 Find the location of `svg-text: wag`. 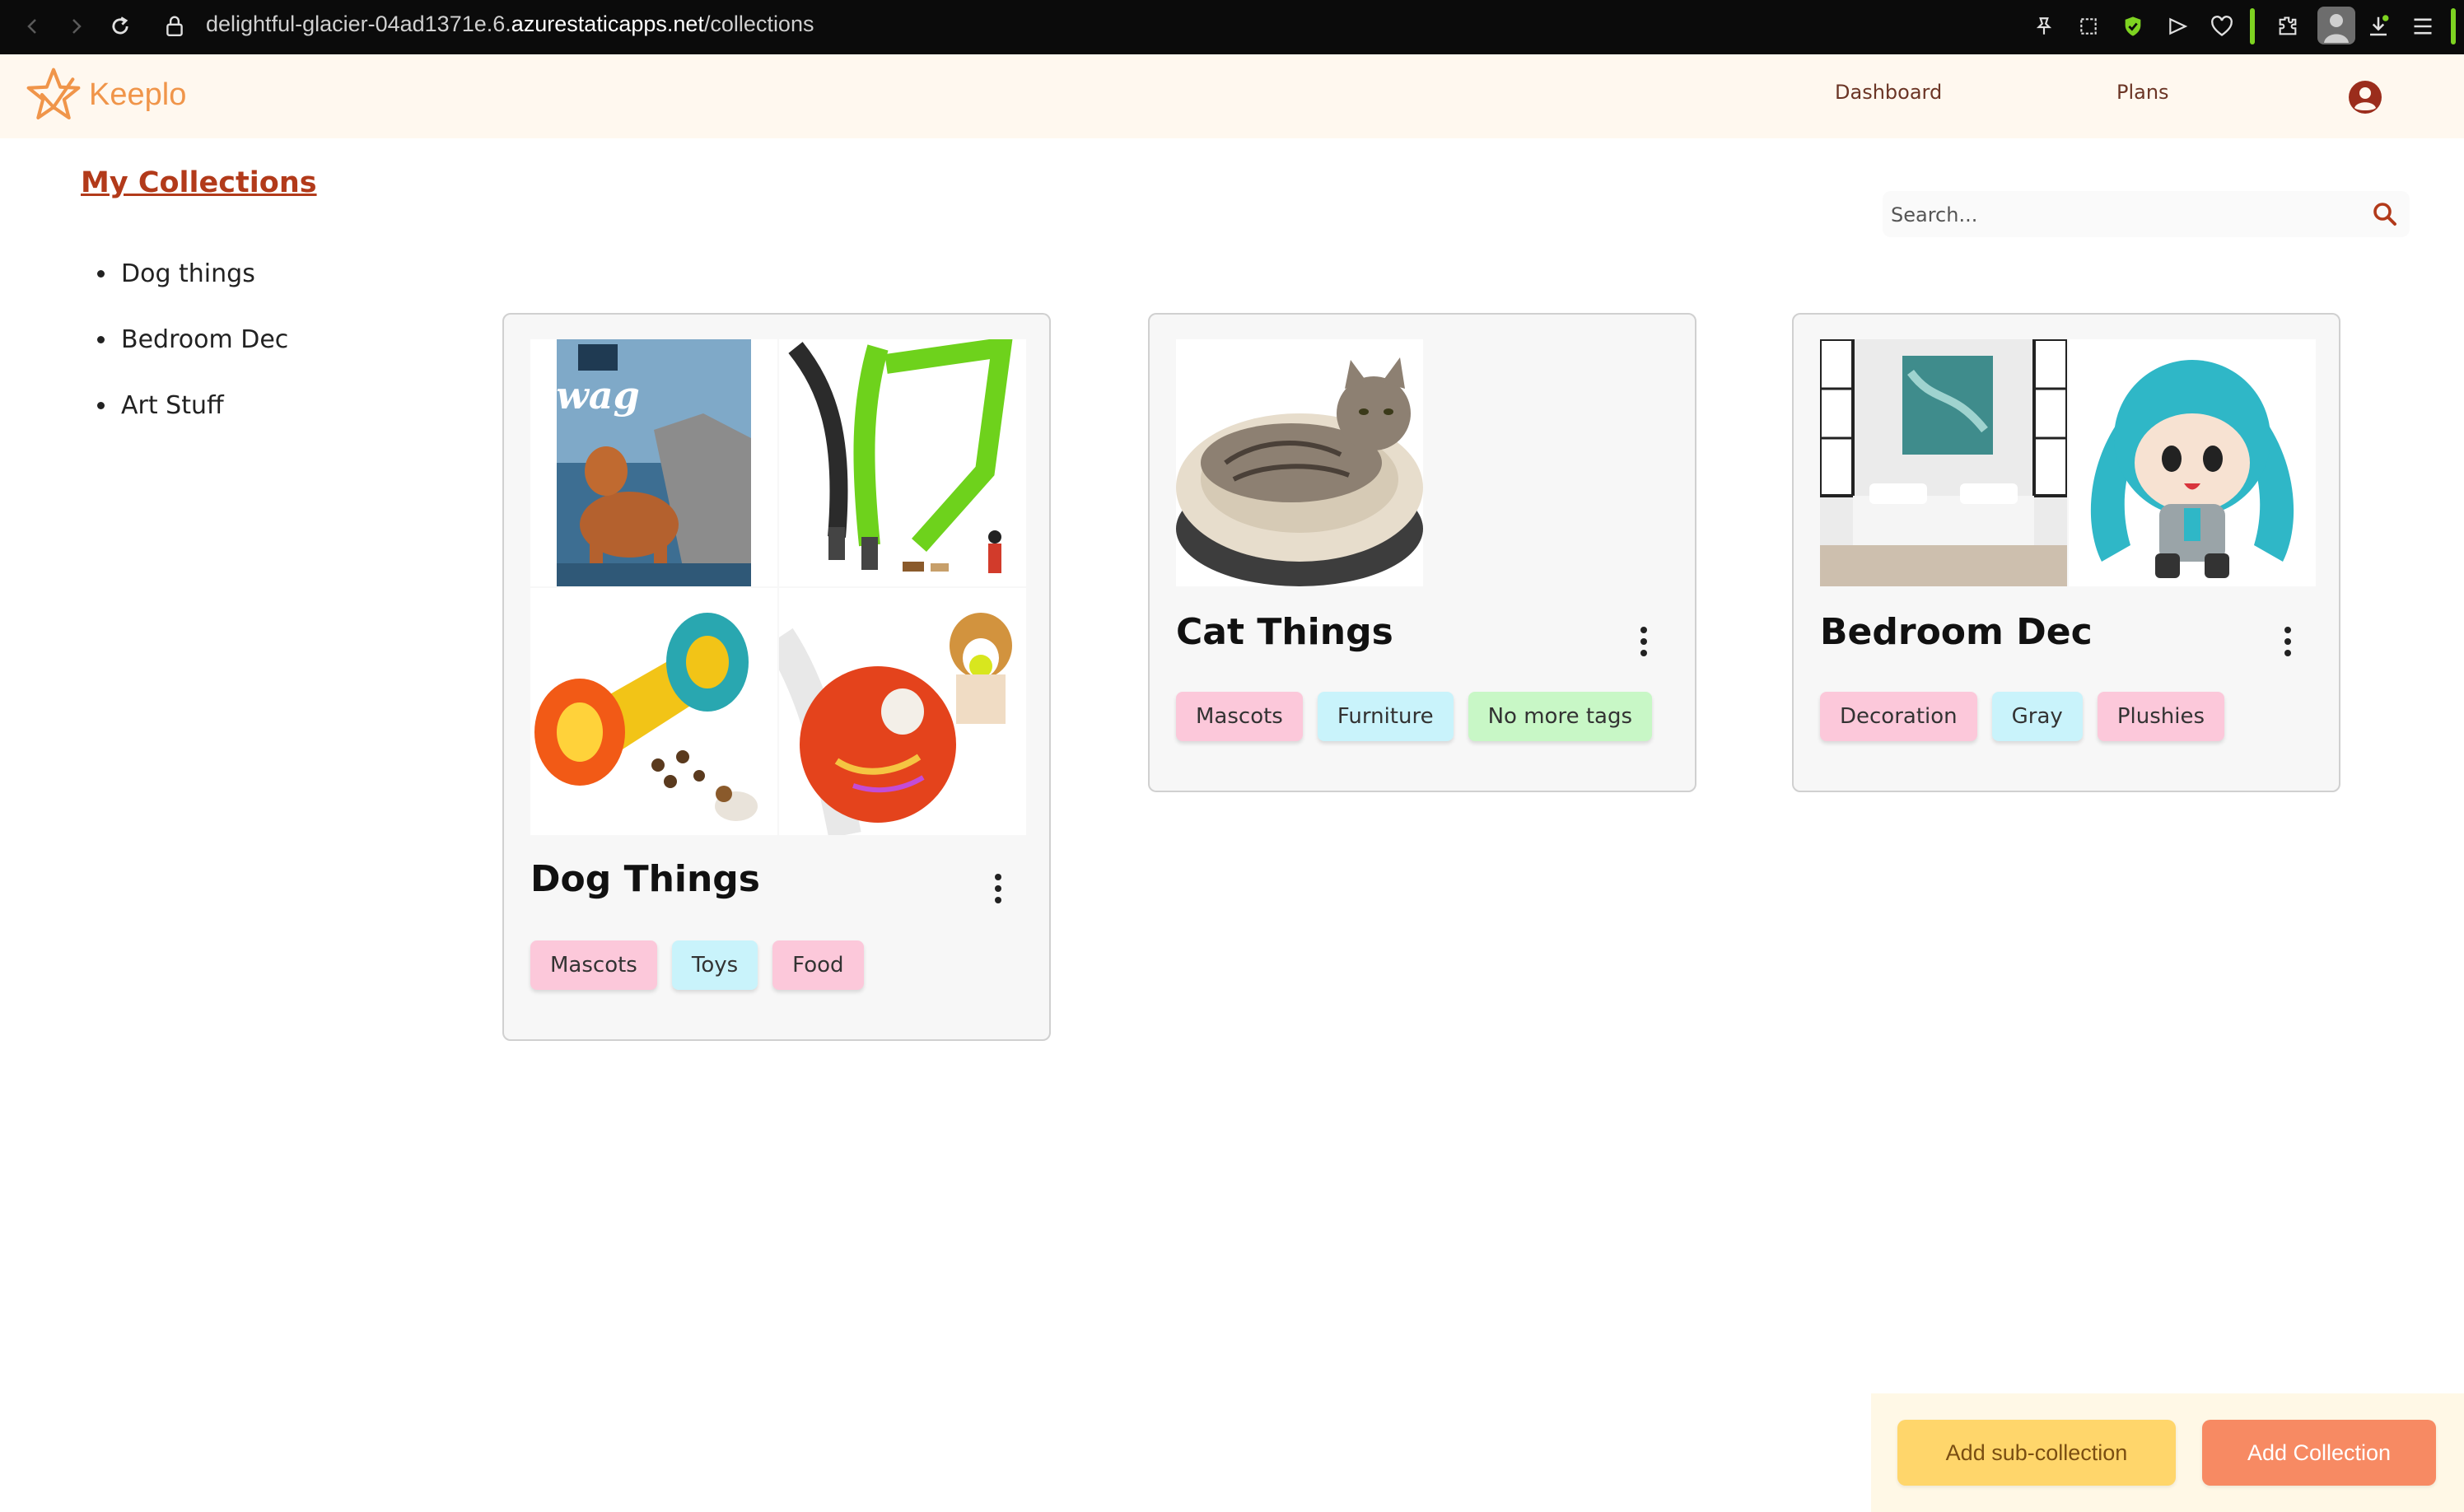

svg-text: wag is located at coordinates (598, 395).